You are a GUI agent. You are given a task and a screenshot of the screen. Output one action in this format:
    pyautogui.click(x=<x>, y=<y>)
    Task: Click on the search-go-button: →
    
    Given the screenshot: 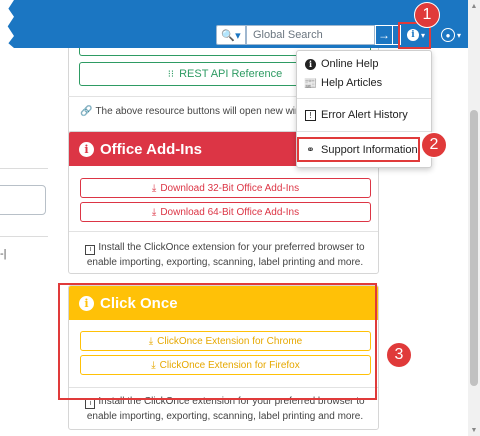 What is the action you would take?
    pyautogui.click(x=384, y=35)
    